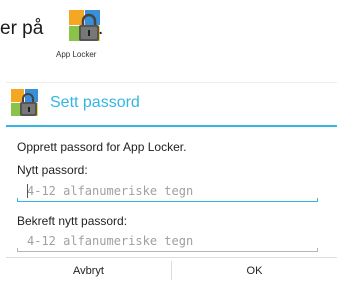 The image size is (344, 284). Describe the element at coordinates (95, 102) in the screenshot. I see `dialog-title: Sett passord` at that location.